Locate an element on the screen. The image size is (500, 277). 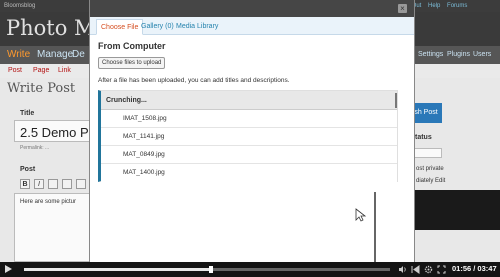
nav-design: De is located at coordinates (78, 54).